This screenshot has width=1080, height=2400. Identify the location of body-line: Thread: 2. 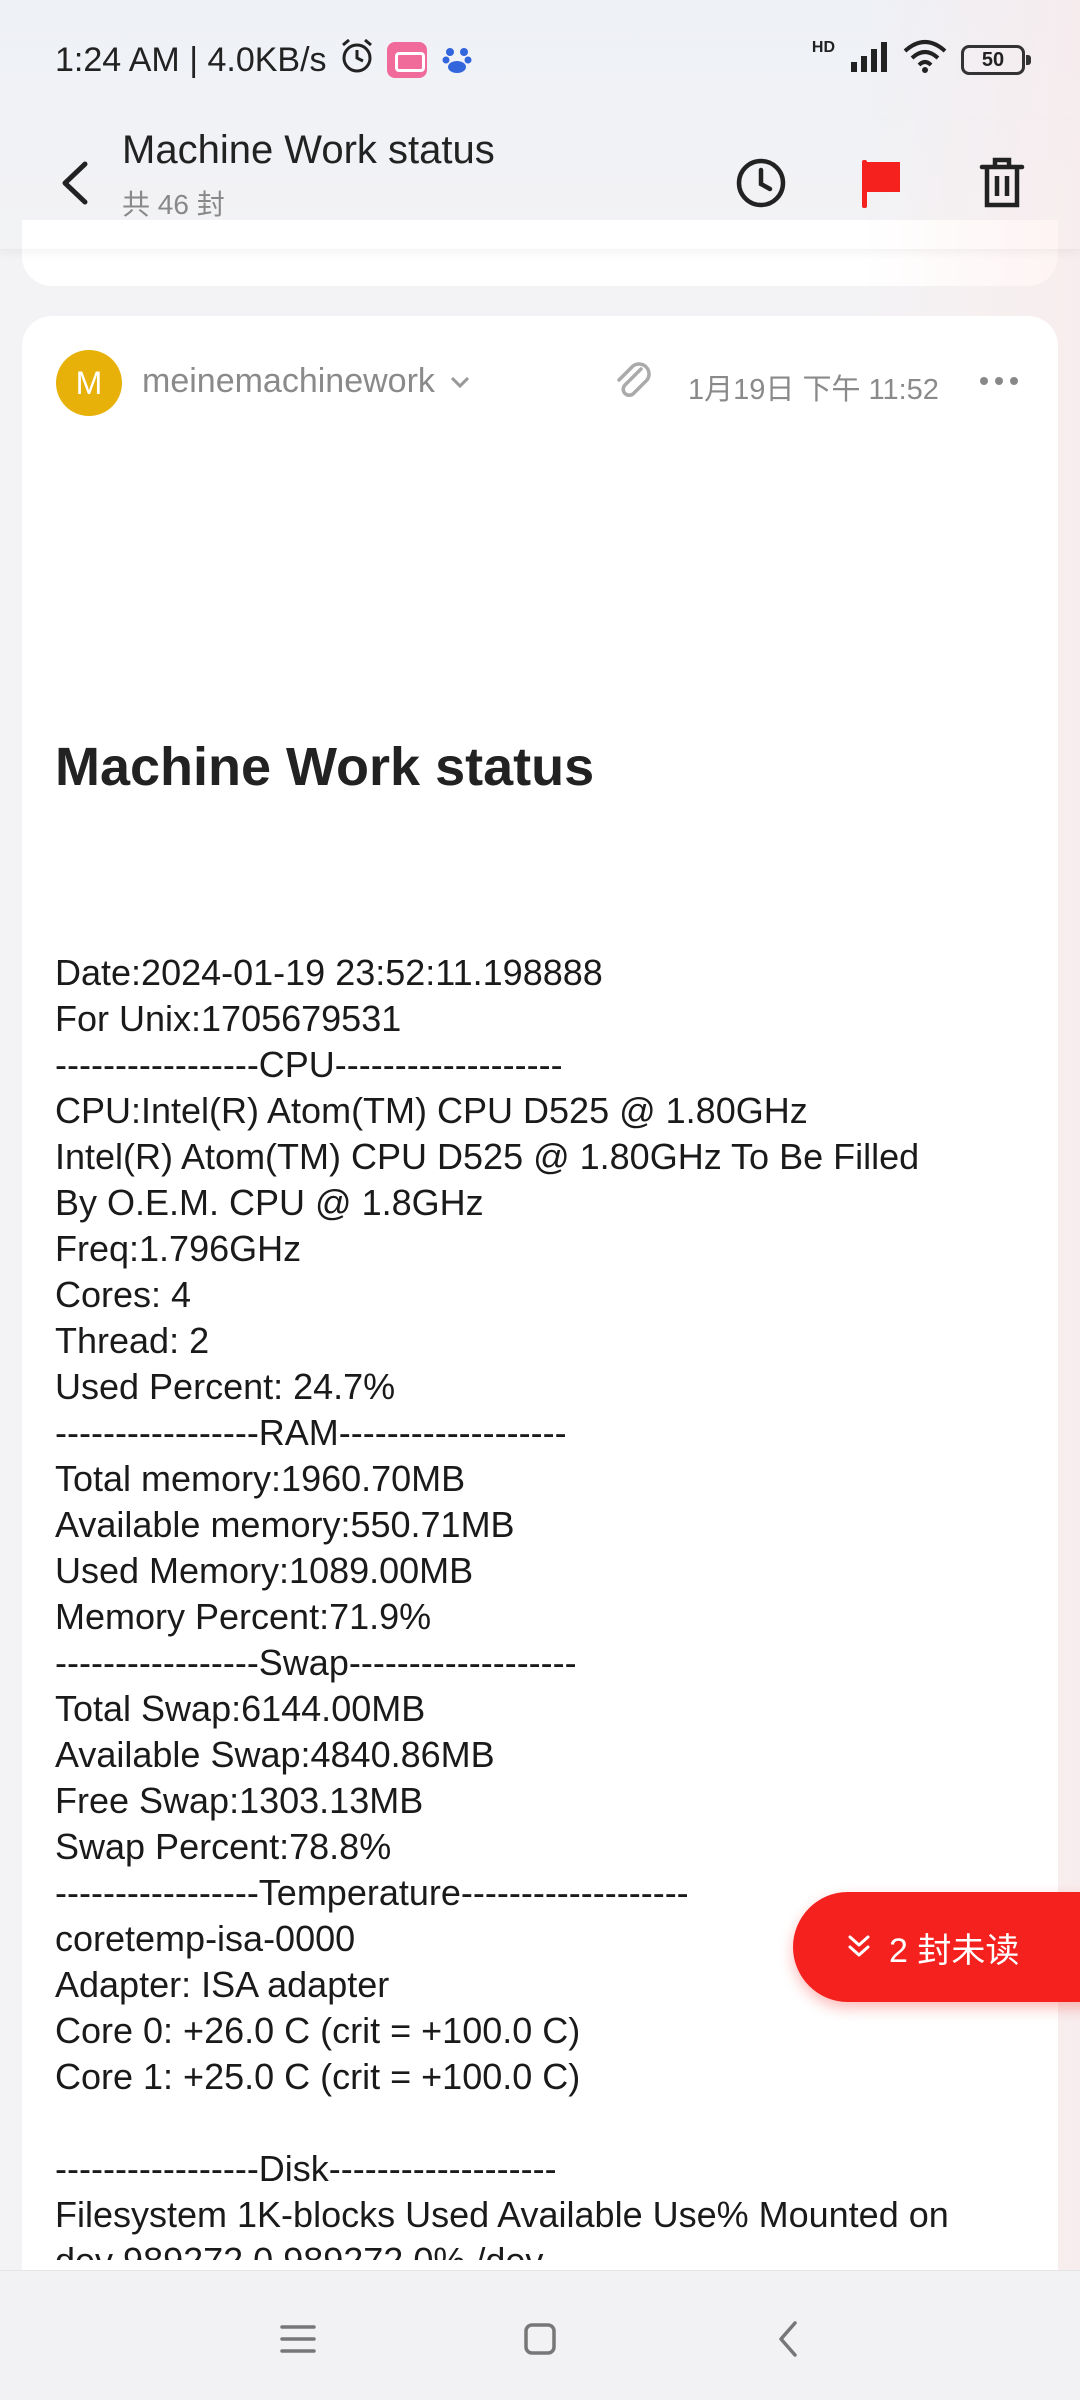
(132, 1340).